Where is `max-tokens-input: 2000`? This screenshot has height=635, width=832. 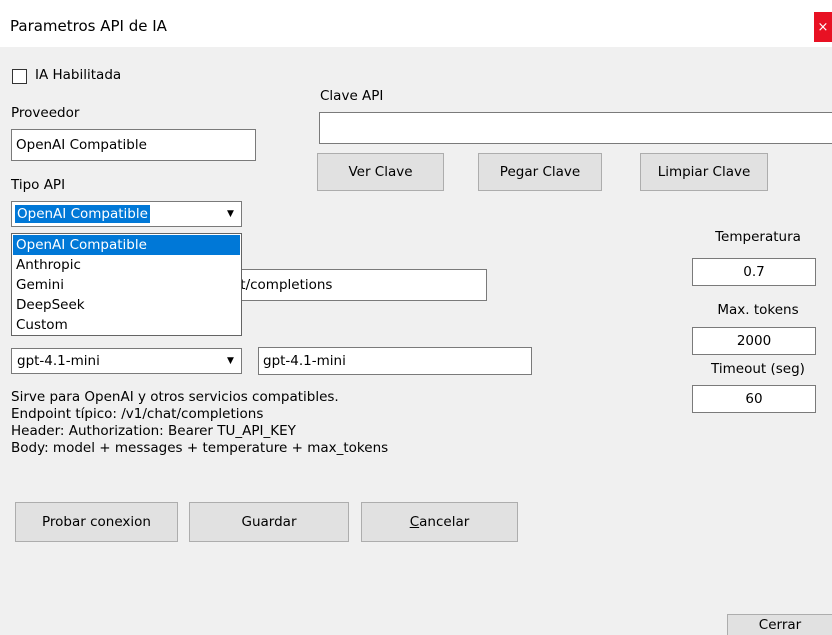
max-tokens-input: 2000 is located at coordinates (754, 341).